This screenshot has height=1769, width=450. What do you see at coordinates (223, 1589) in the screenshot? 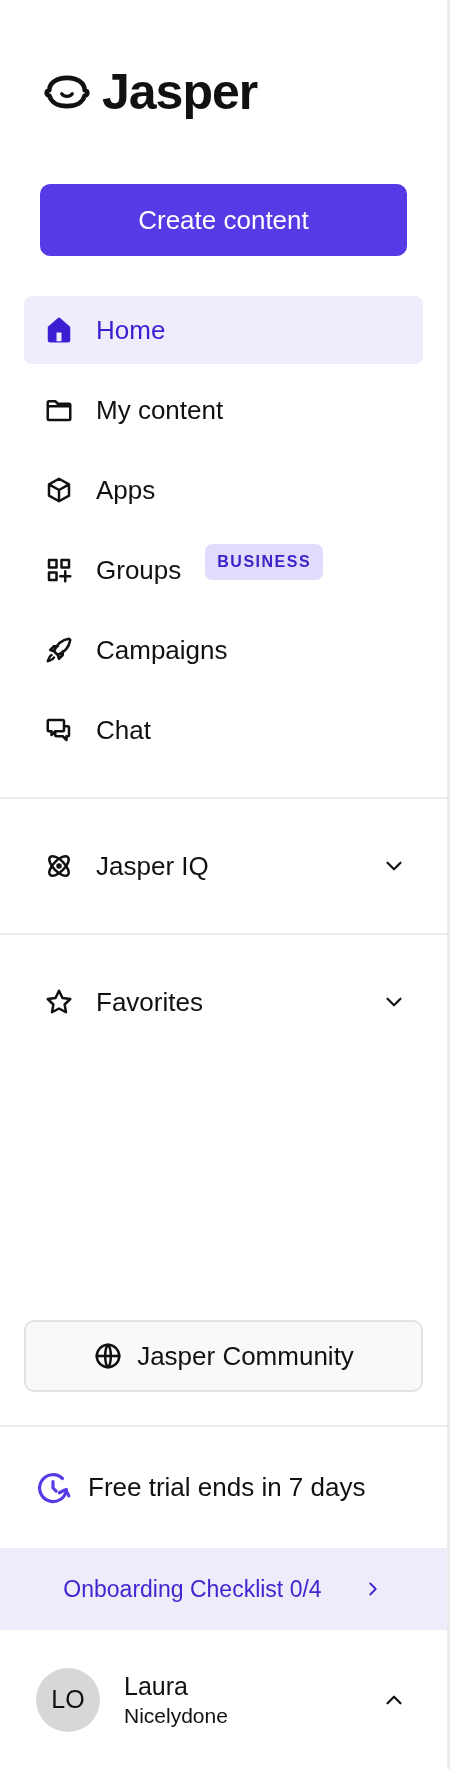
I see `onboarding-checklist-button: Onboarding Checklist 0/4` at bounding box center [223, 1589].